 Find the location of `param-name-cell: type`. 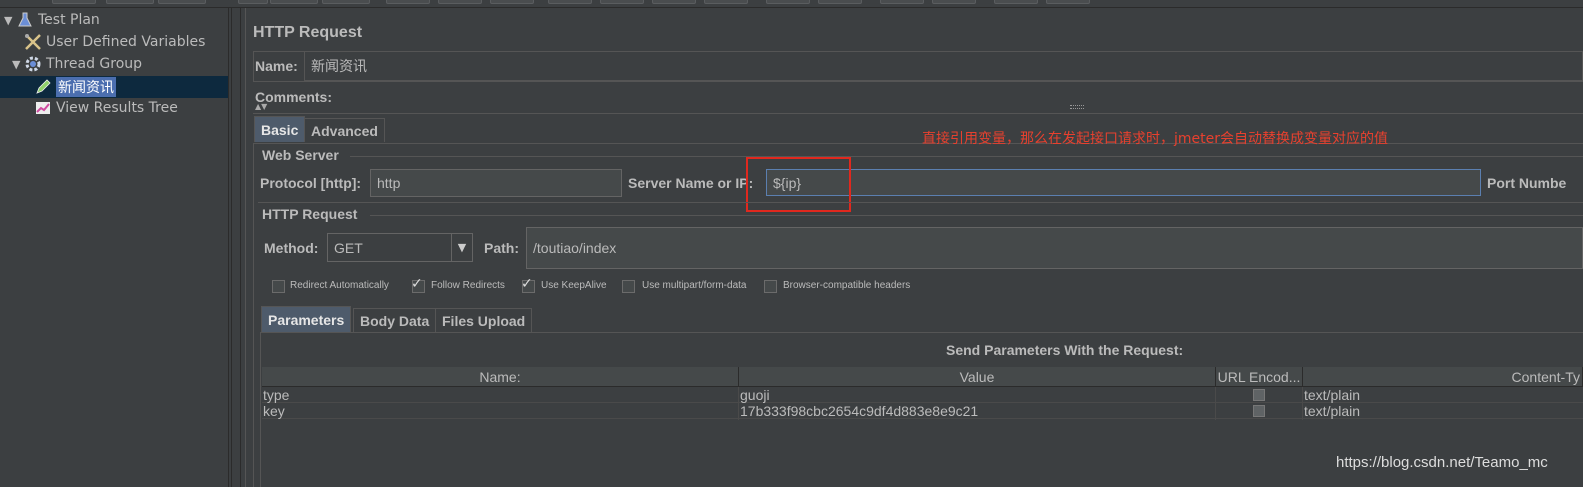

param-name-cell: type is located at coordinates (500, 395).